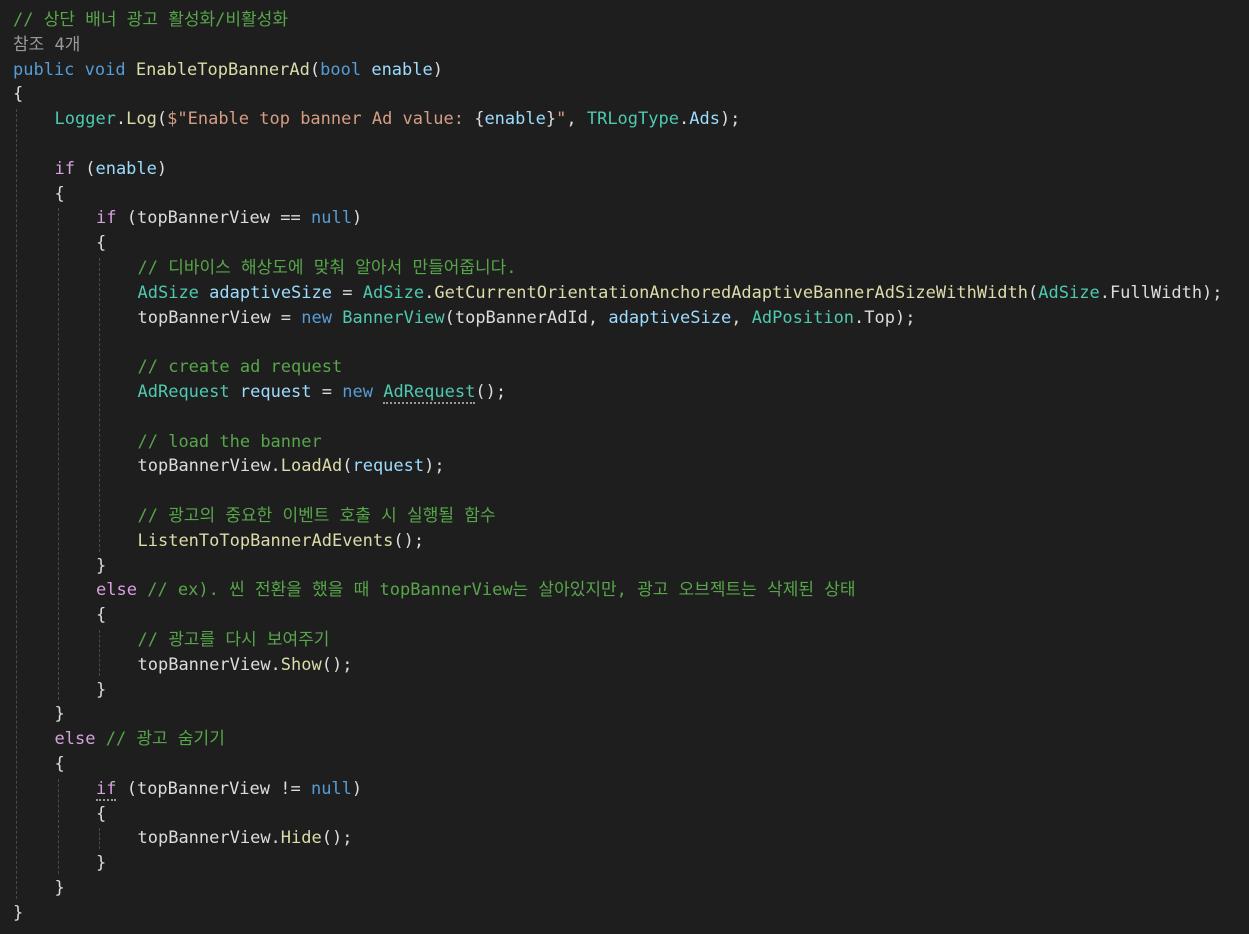 The height and width of the screenshot is (934, 1249). I want to click on code-token: else, so click(116, 590).